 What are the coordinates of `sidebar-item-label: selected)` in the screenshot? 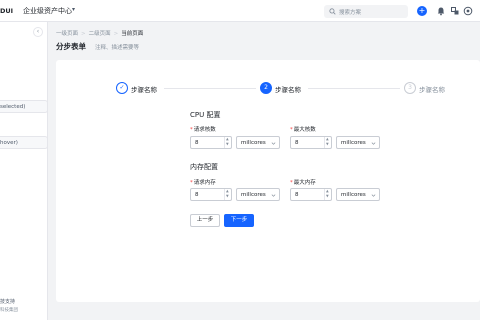 It's located at (13, 107).